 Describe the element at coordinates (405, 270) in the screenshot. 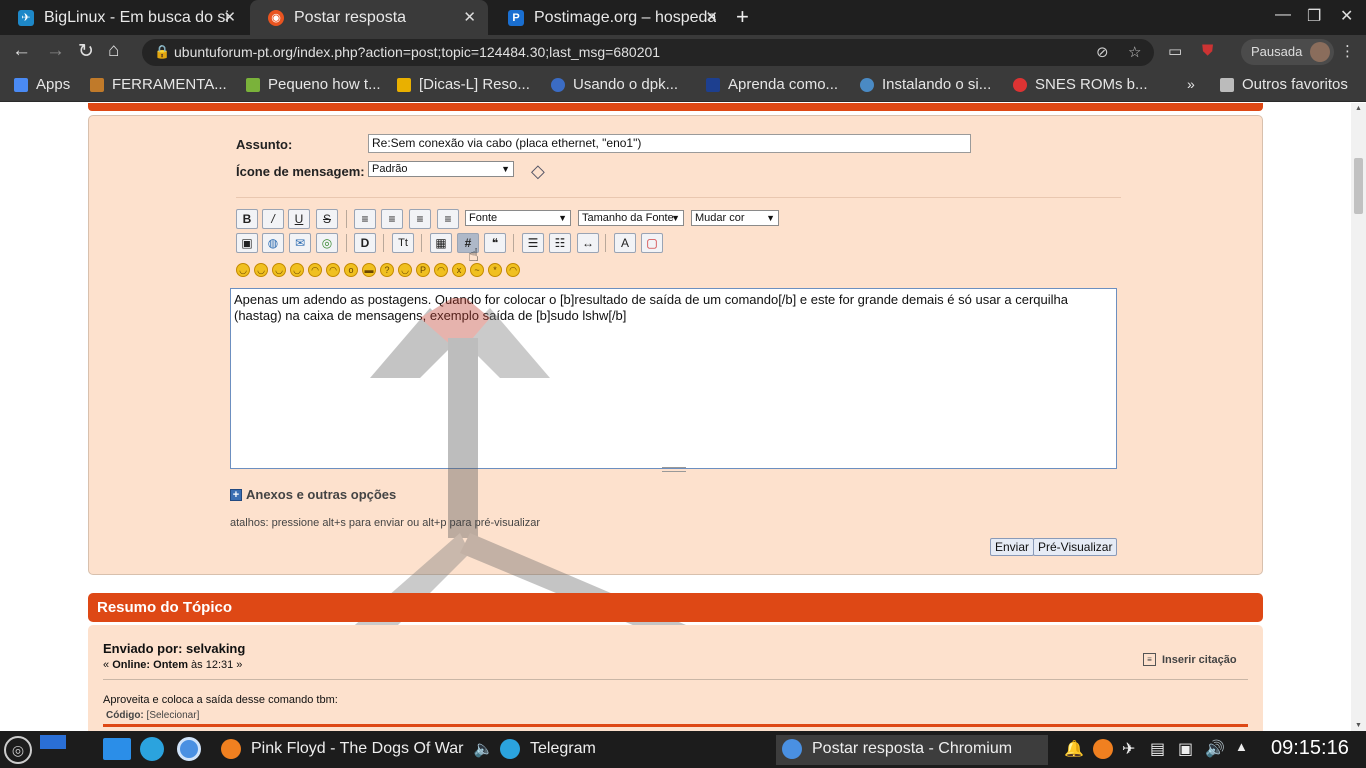

I see `rolleyes-smiley-icon: ◡` at that location.